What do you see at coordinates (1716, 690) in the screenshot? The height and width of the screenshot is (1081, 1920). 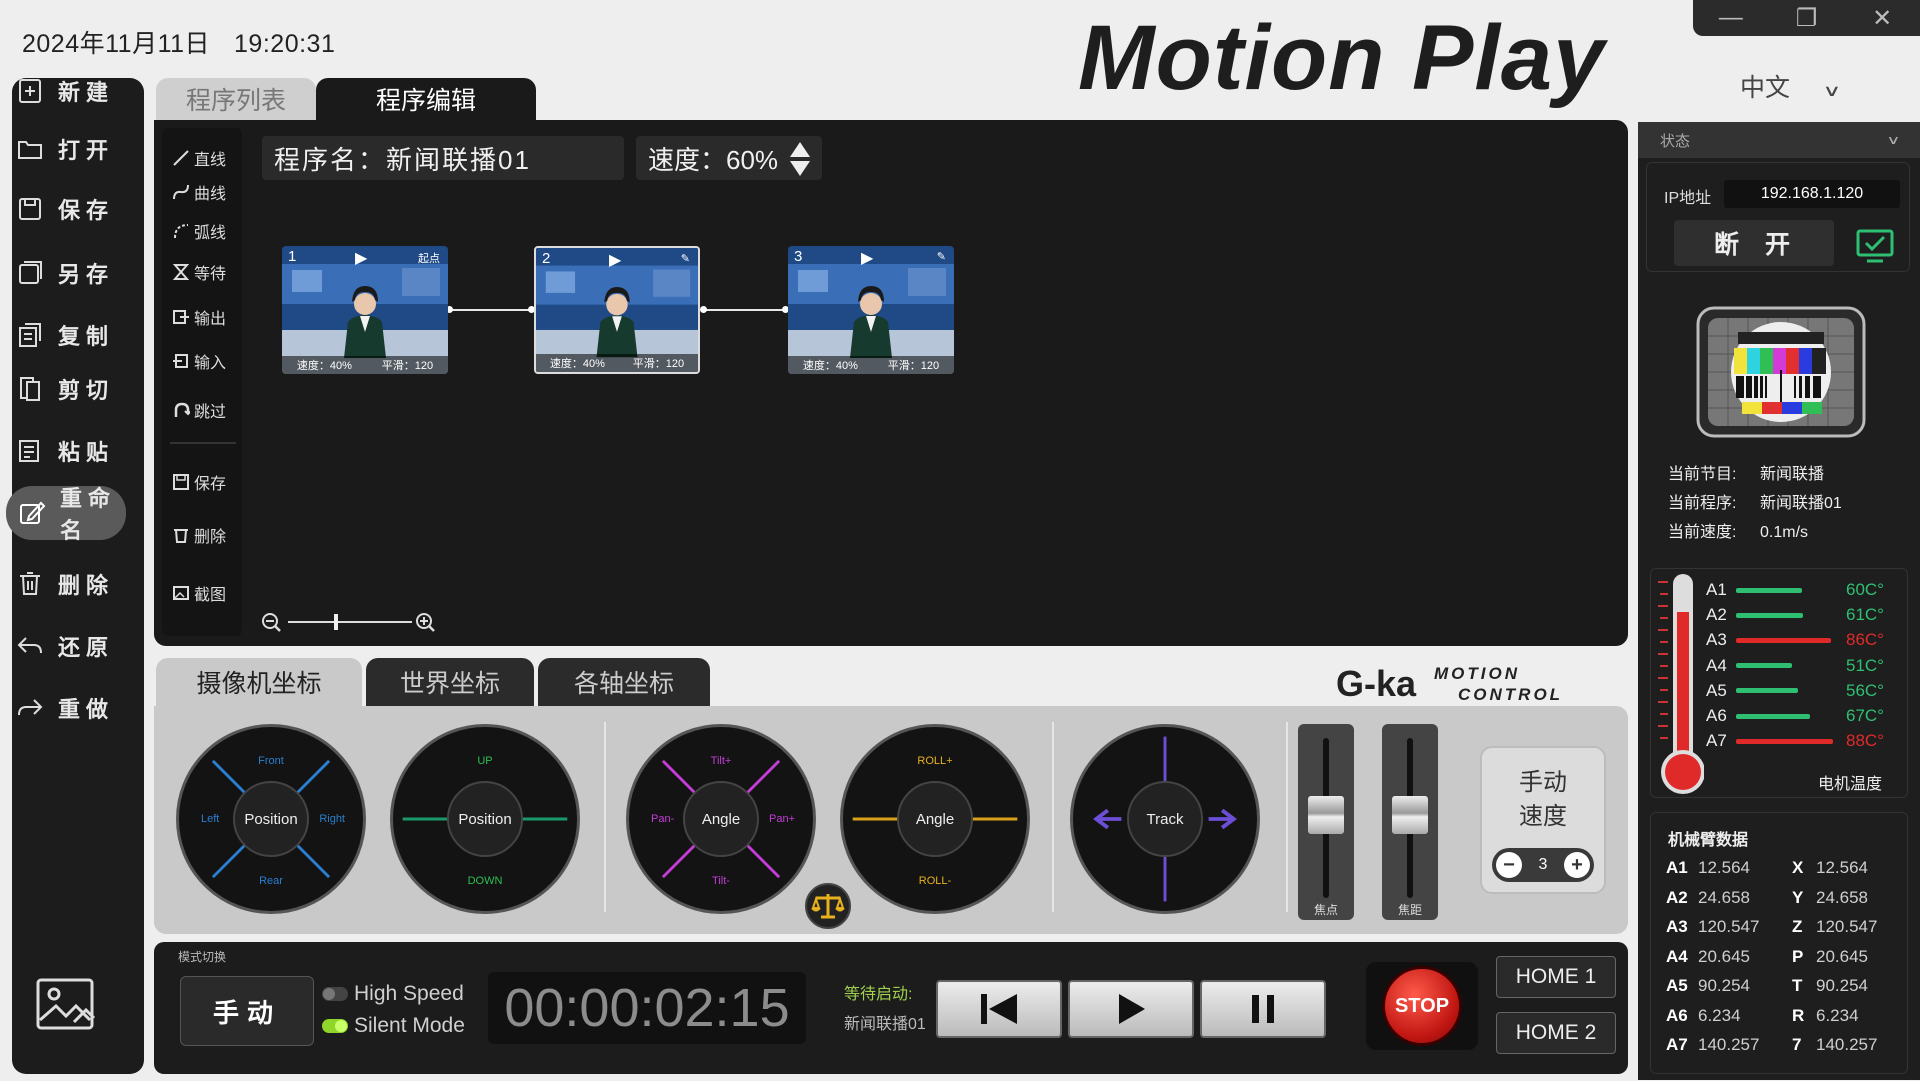 I see `temp-axis: A5` at bounding box center [1716, 690].